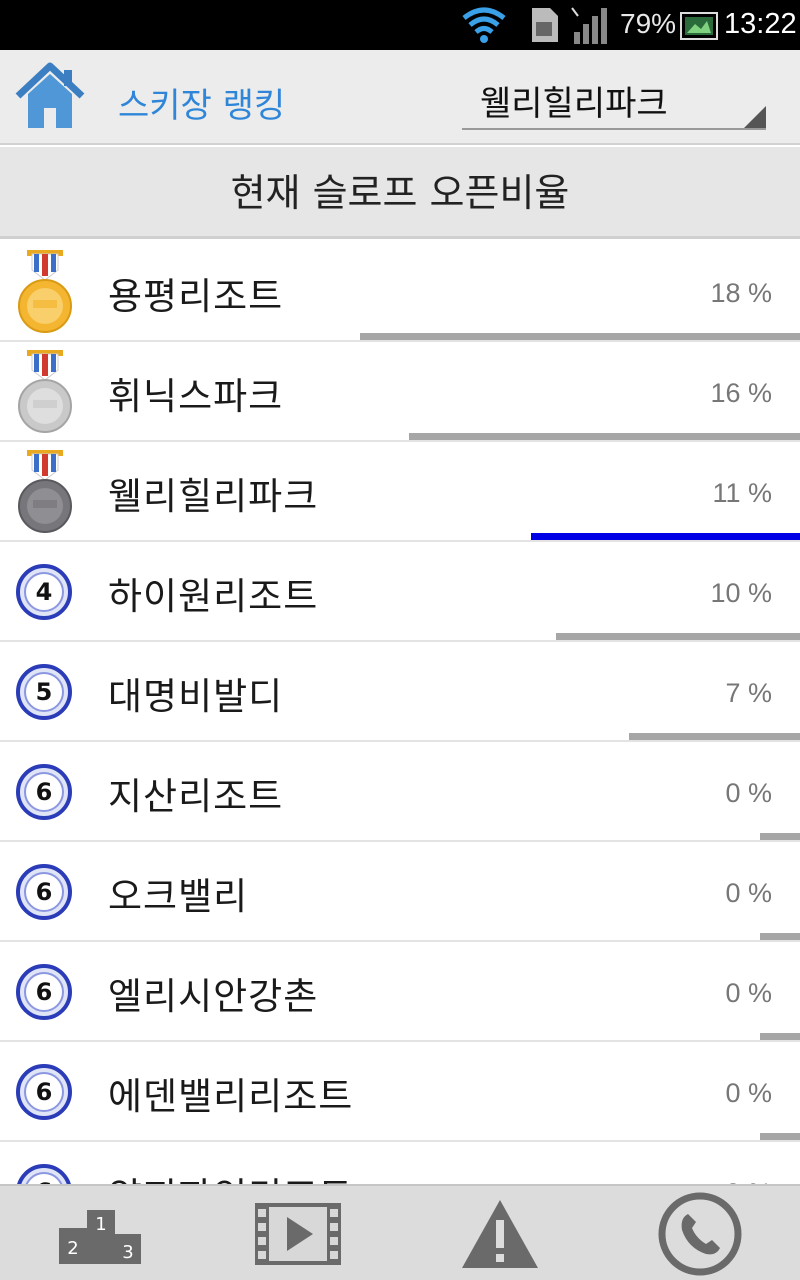  Describe the element at coordinates (100, 1224) in the screenshot. I see `svg-text: 1` at that location.